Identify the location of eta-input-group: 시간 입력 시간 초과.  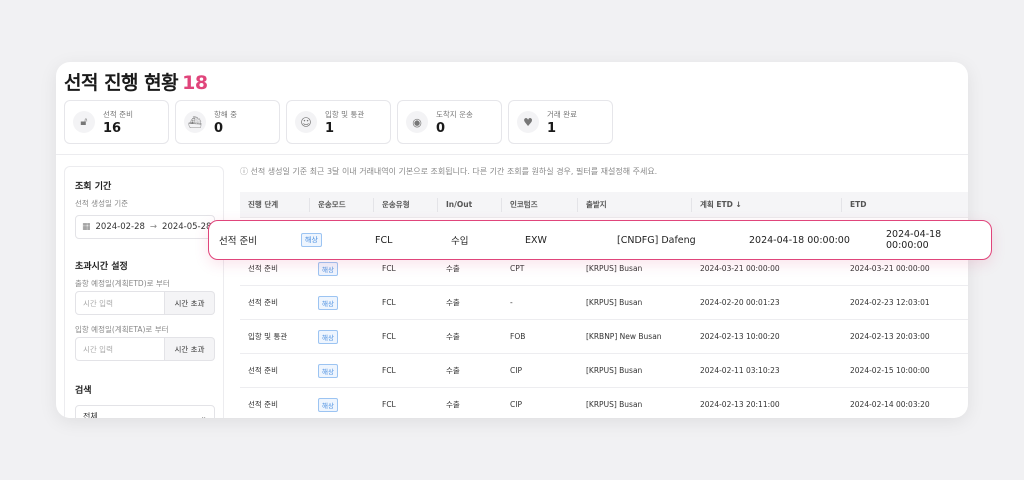
(145, 349).